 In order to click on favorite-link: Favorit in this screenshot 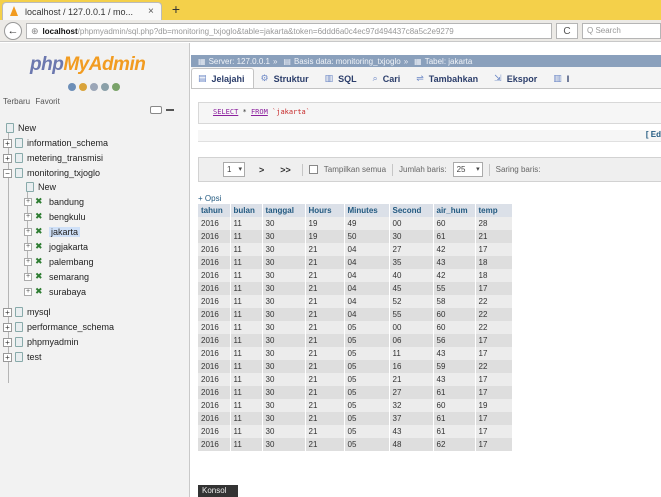, I will do `click(47, 101)`.